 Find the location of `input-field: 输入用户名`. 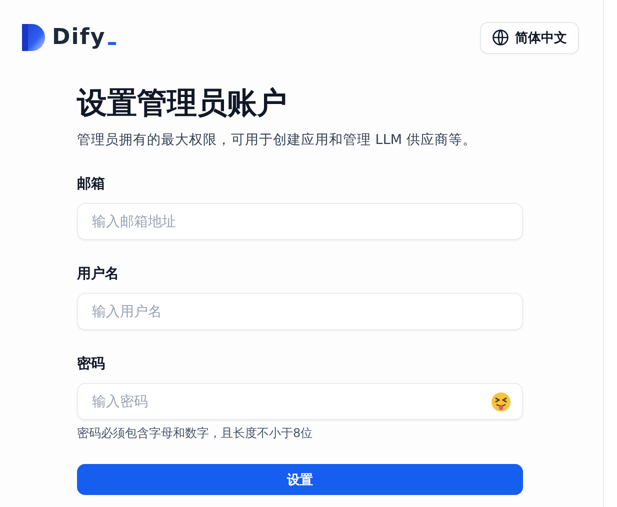

input-field: 输入用户名 is located at coordinates (300, 311).